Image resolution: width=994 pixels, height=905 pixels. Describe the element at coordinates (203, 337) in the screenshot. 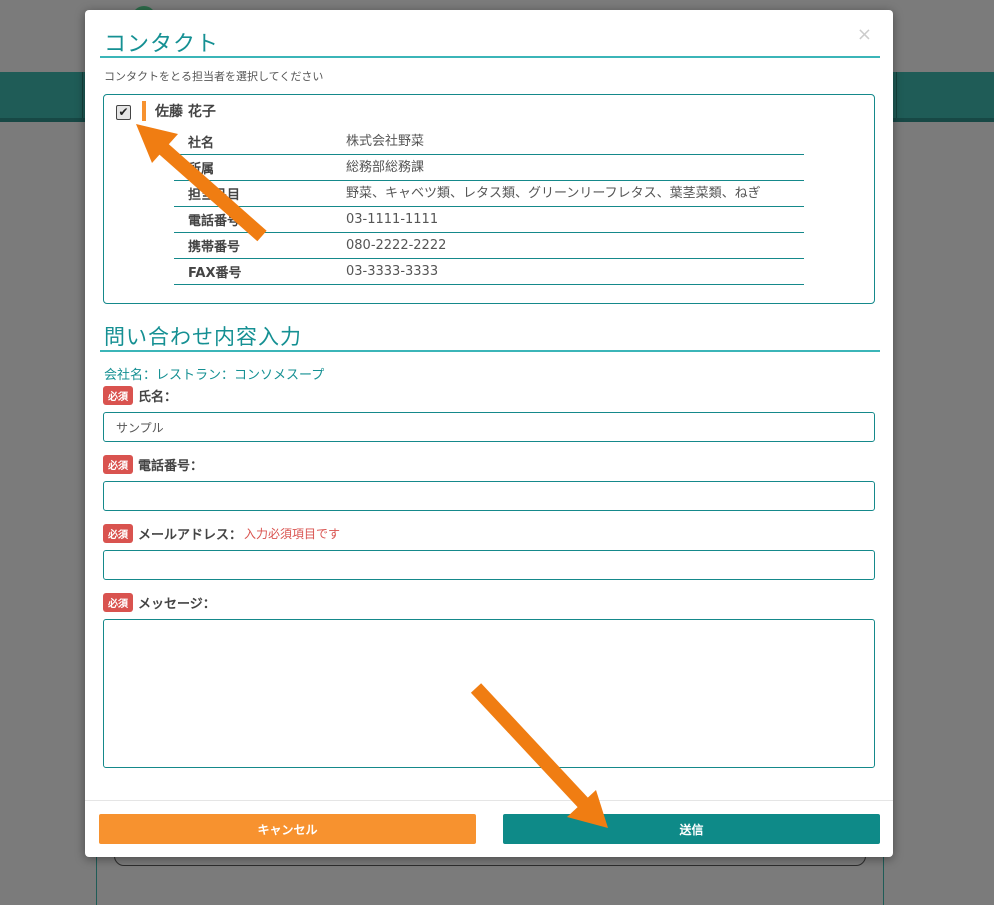

I see `section-title: 問い合わせ内容入力` at that location.